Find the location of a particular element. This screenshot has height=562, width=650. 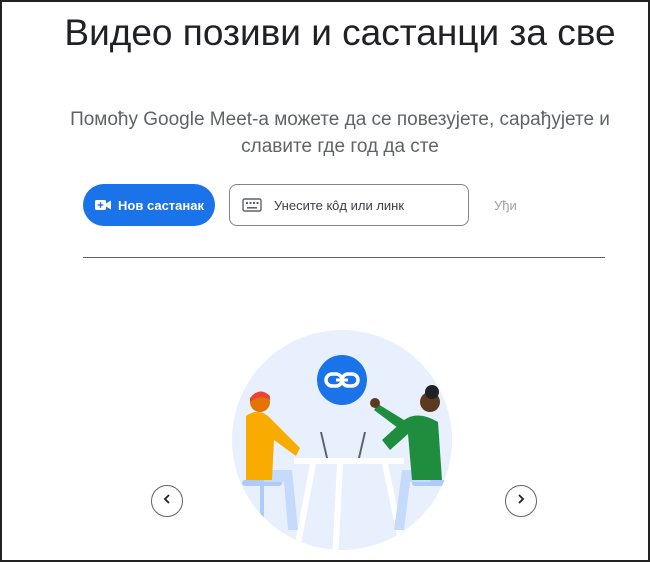

section-divider is located at coordinates (344, 257).